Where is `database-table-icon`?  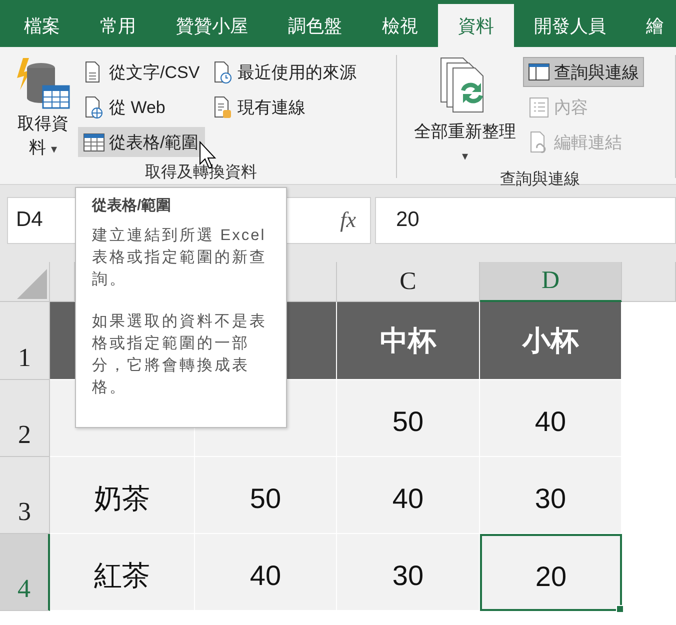
database-table-icon is located at coordinates (43, 84).